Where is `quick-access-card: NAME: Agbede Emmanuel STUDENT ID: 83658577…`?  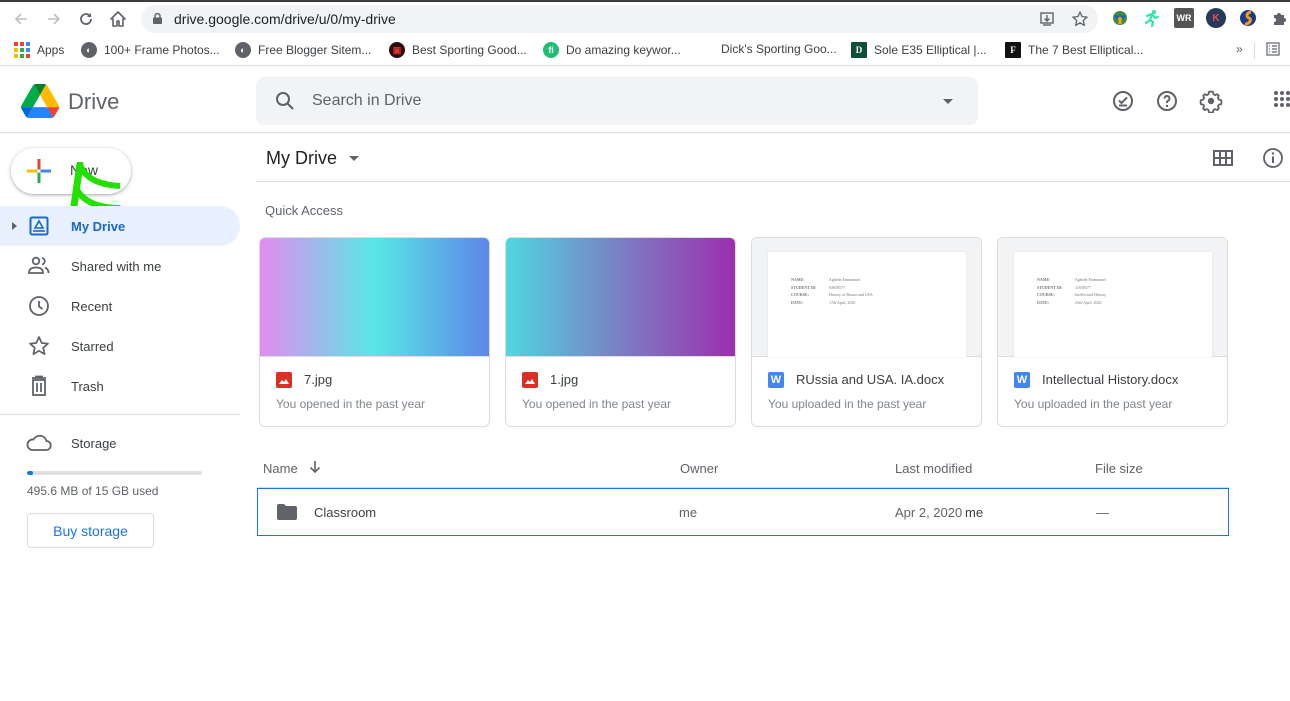
quick-access-card: NAME: Agbede Emmanuel STUDENT ID: 83658577… is located at coordinates (866, 332).